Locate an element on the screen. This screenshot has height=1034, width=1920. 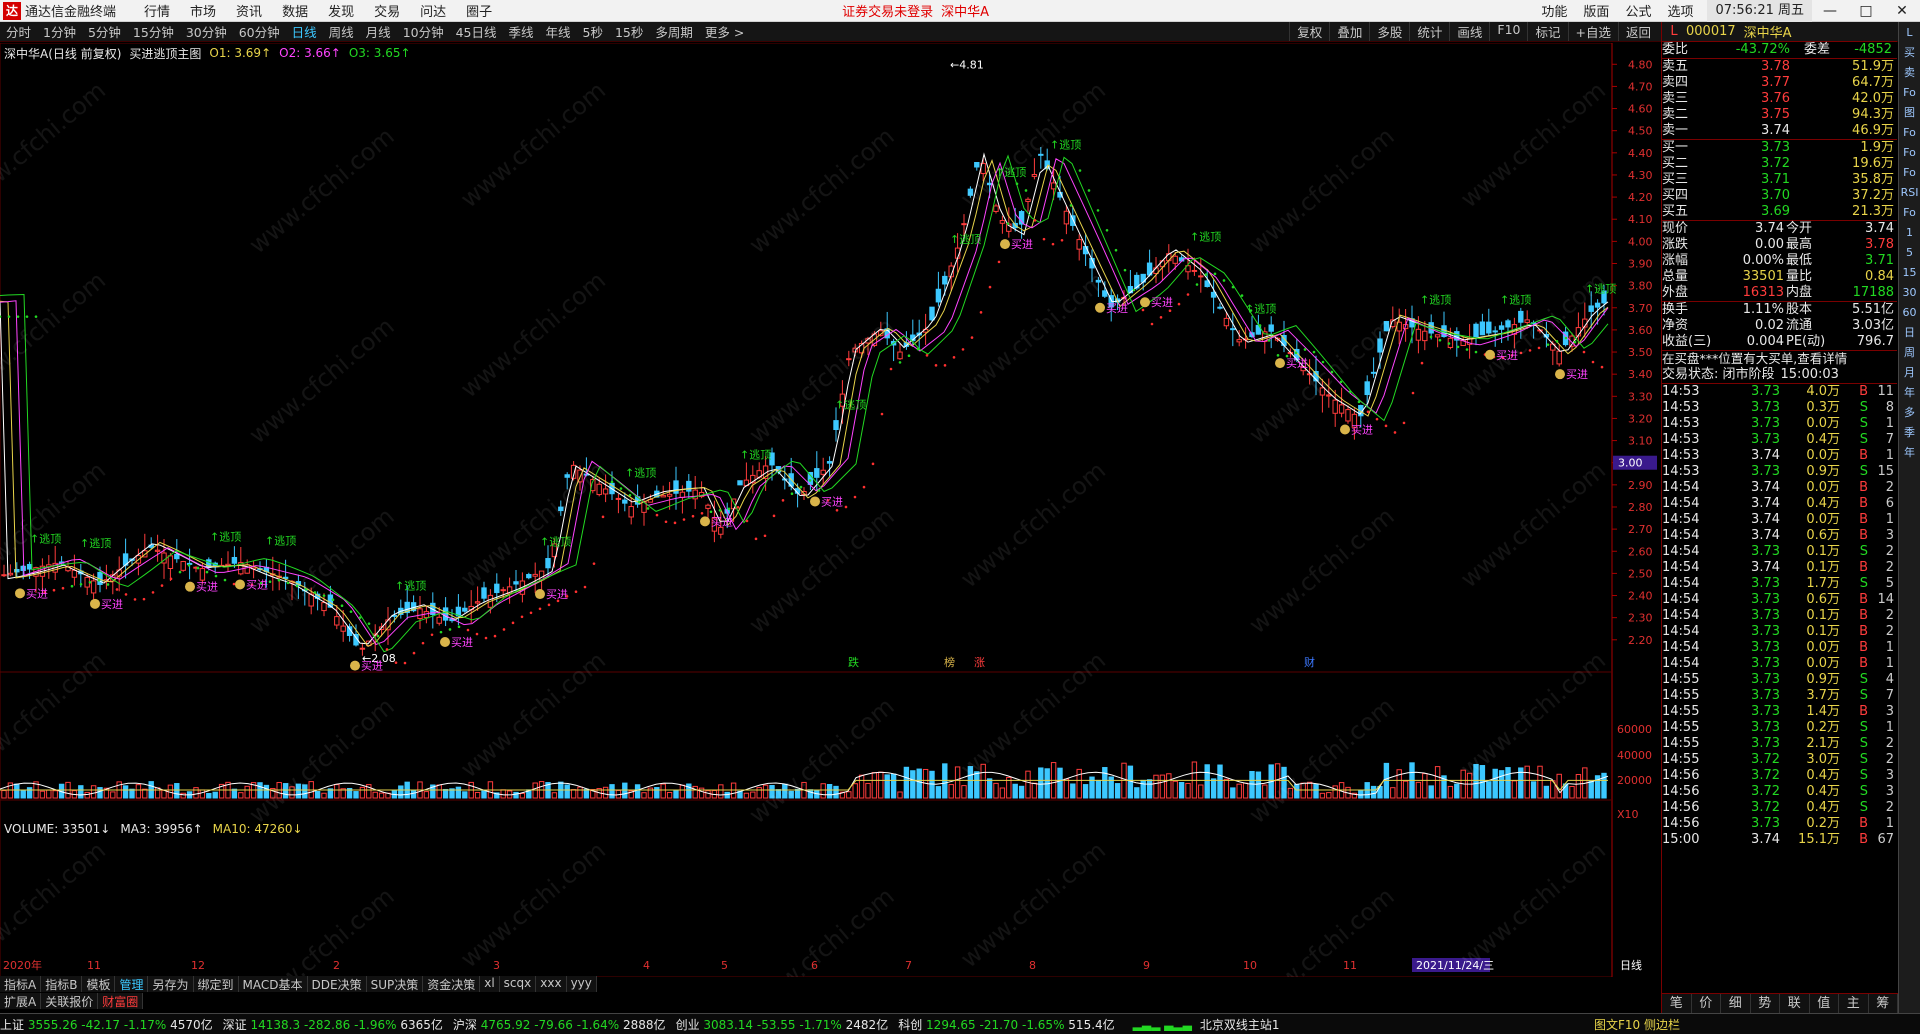
period-tab-daily: 日线 is located at coordinates (304, 31).